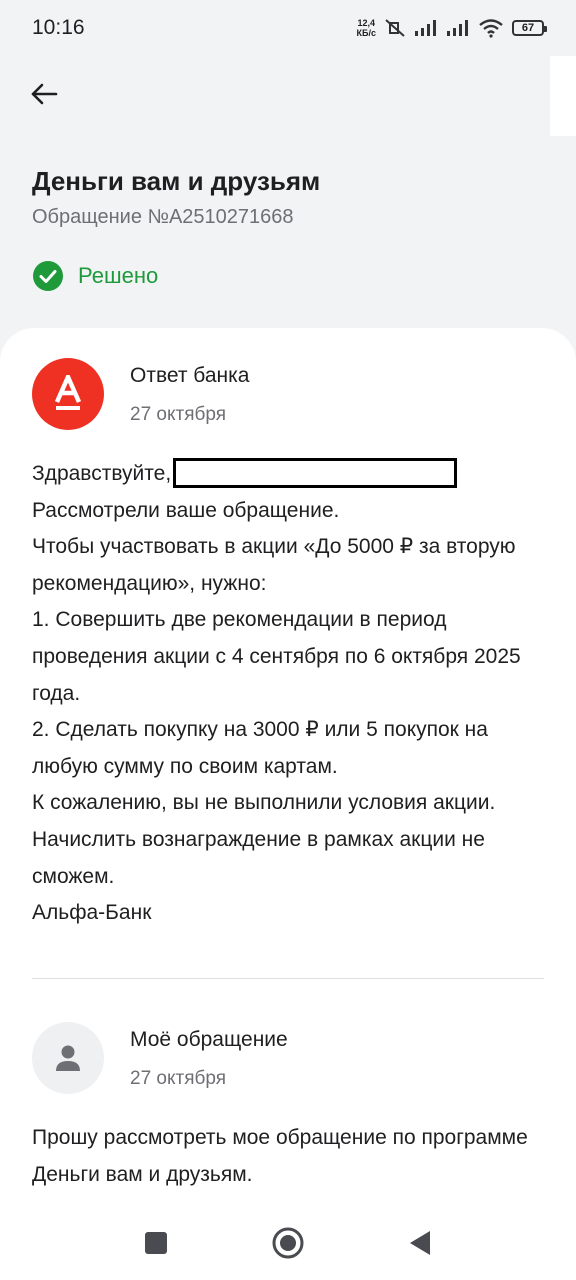 The height and width of the screenshot is (1280, 576). What do you see at coordinates (563, 96) in the screenshot?
I see `decorative-strip` at bounding box center [563, 96].